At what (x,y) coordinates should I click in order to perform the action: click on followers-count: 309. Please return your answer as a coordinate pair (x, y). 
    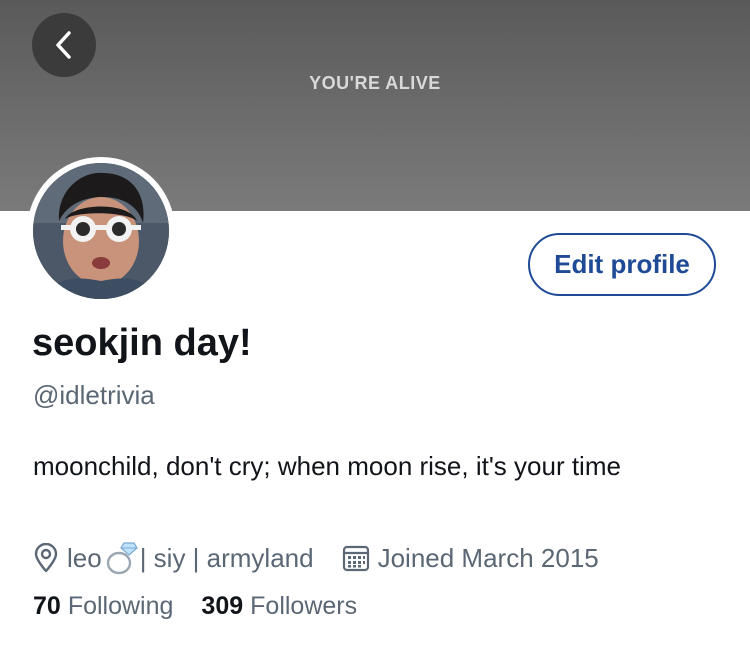
    Looking at the image, I should click on (222, 606).